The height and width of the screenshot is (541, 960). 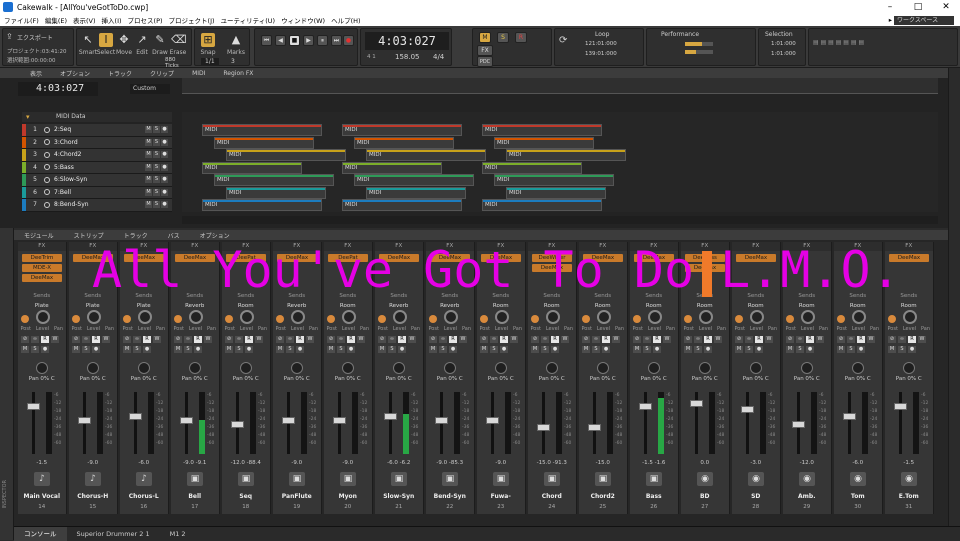 I want to click on meter-value: 4/4, so click(x=438, y=57).